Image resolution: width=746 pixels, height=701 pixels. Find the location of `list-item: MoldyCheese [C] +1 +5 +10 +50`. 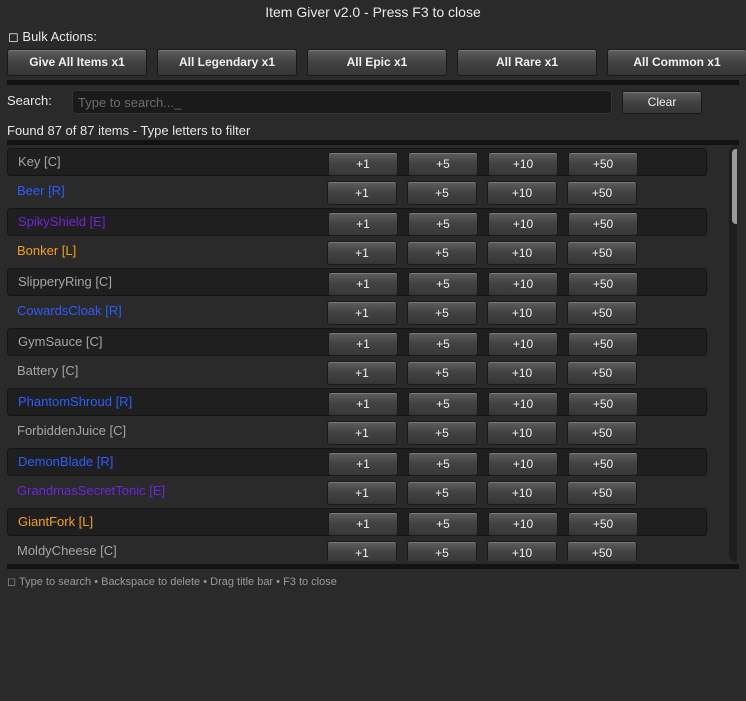

list-item: MoldyCheese [C] +1 +5 +10 +50 is located at coordinates (357, 549).